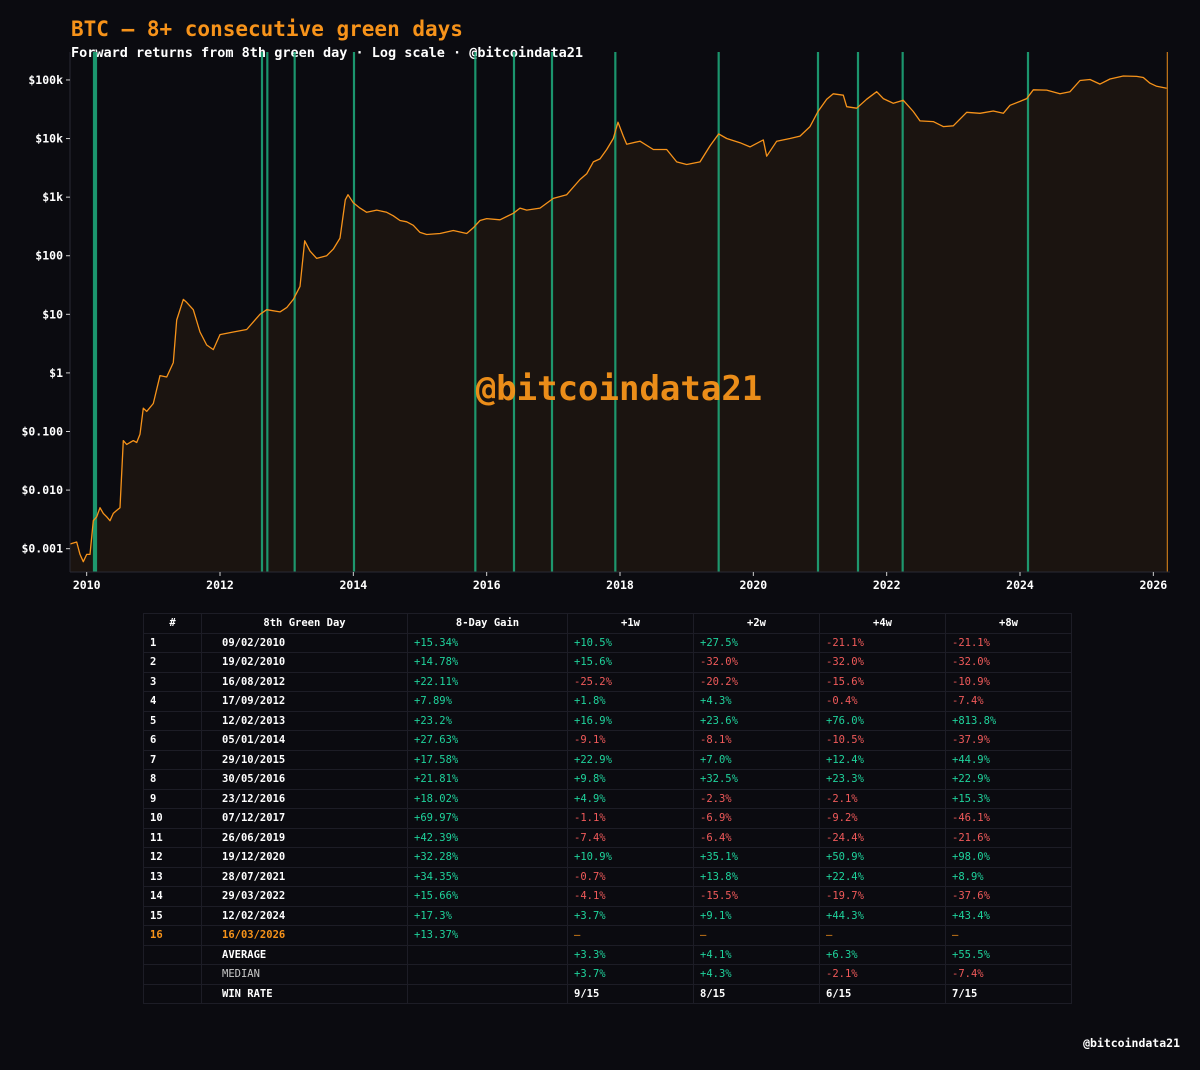  I want to click on row-return-w4: —, so click(882, 935).